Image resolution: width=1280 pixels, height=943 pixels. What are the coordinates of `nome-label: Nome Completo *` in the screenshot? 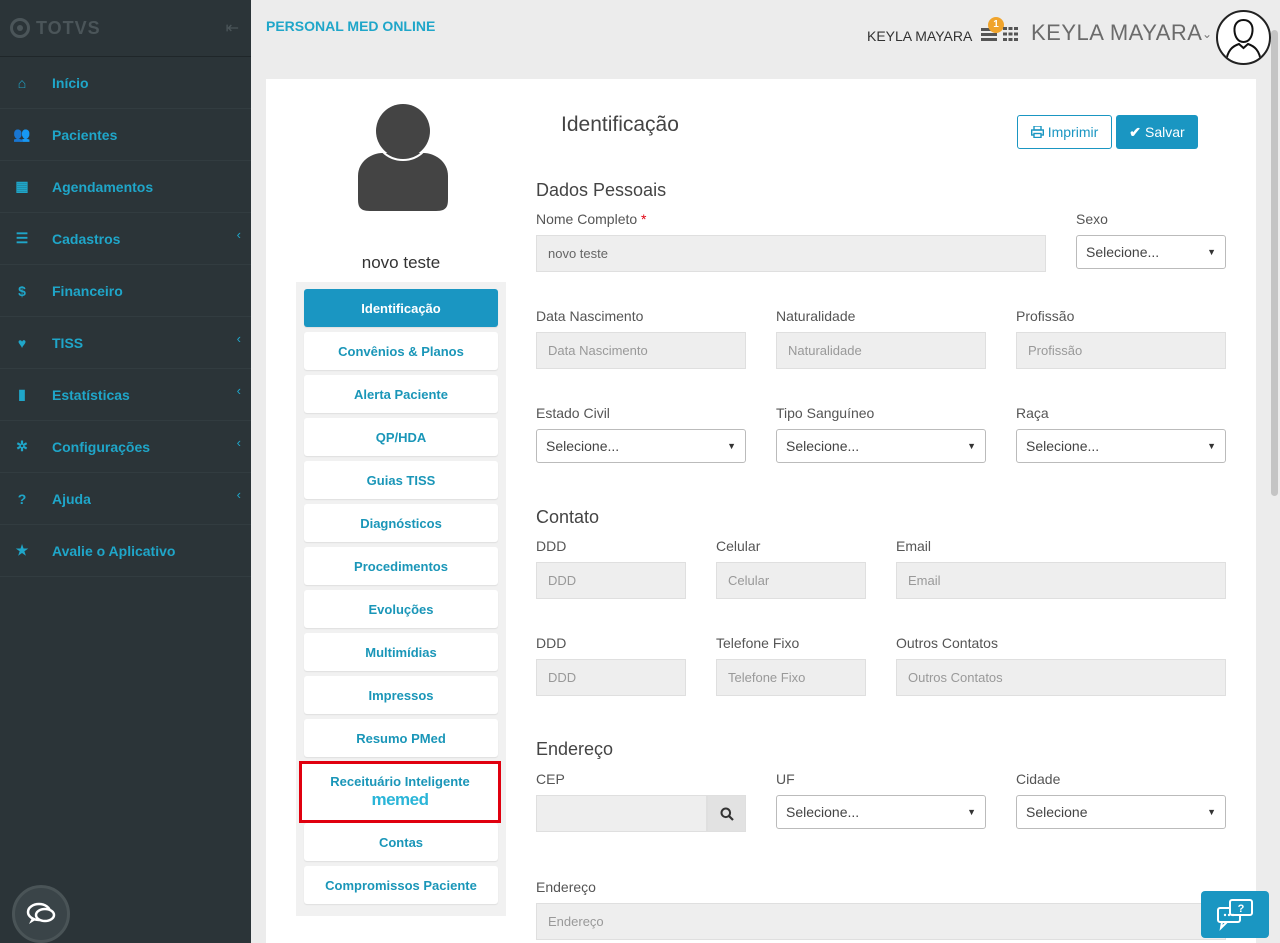 It's located at (591, 219).